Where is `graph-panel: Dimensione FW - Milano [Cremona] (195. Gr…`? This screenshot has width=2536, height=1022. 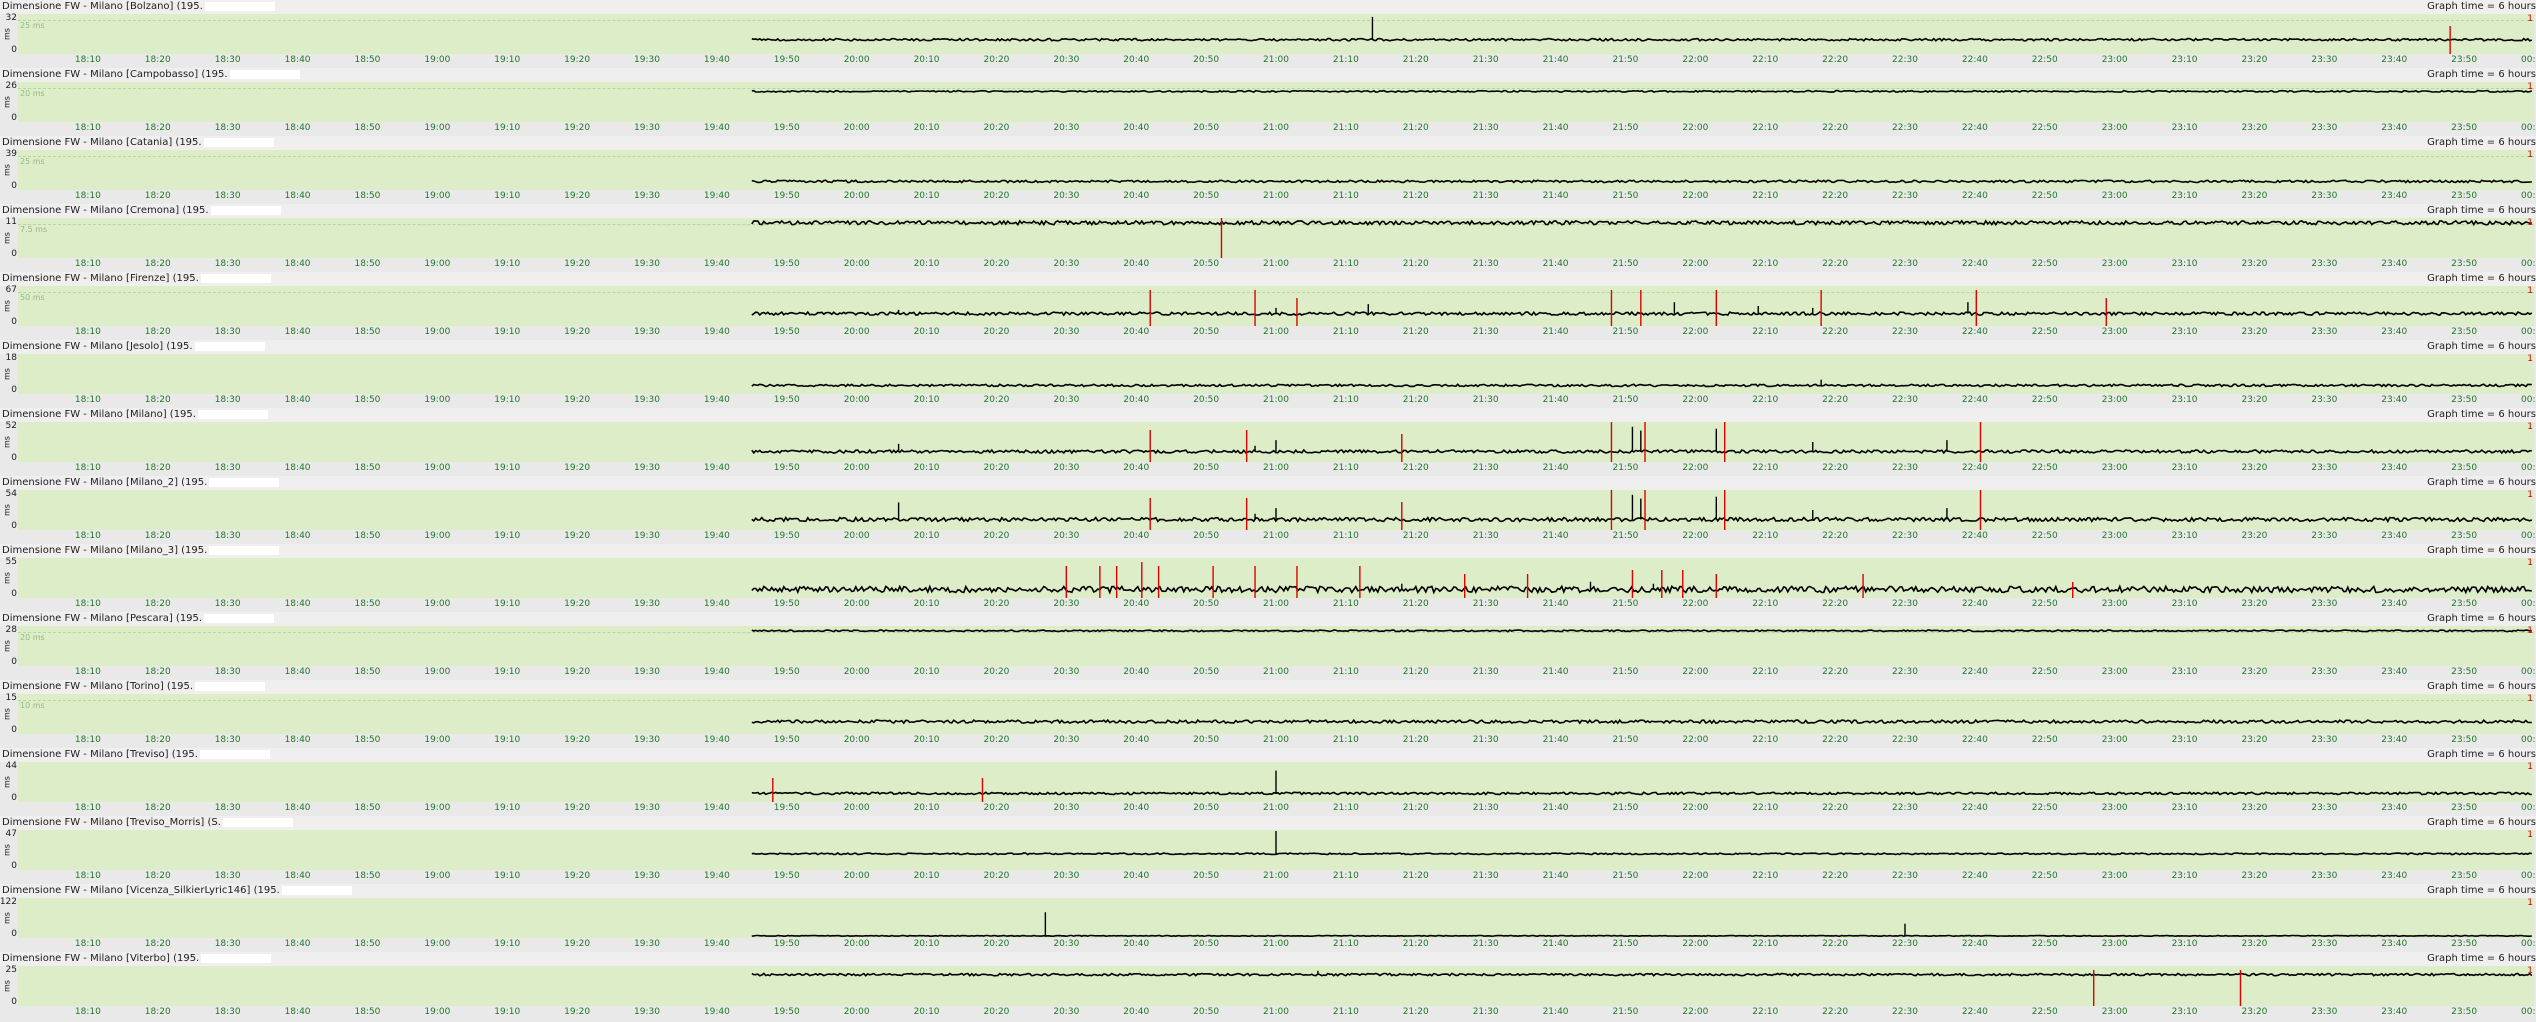
graph-panel: Dimensione FW - Milano [Cremona] (195. Gr… is located at coordinates (1268, 238).